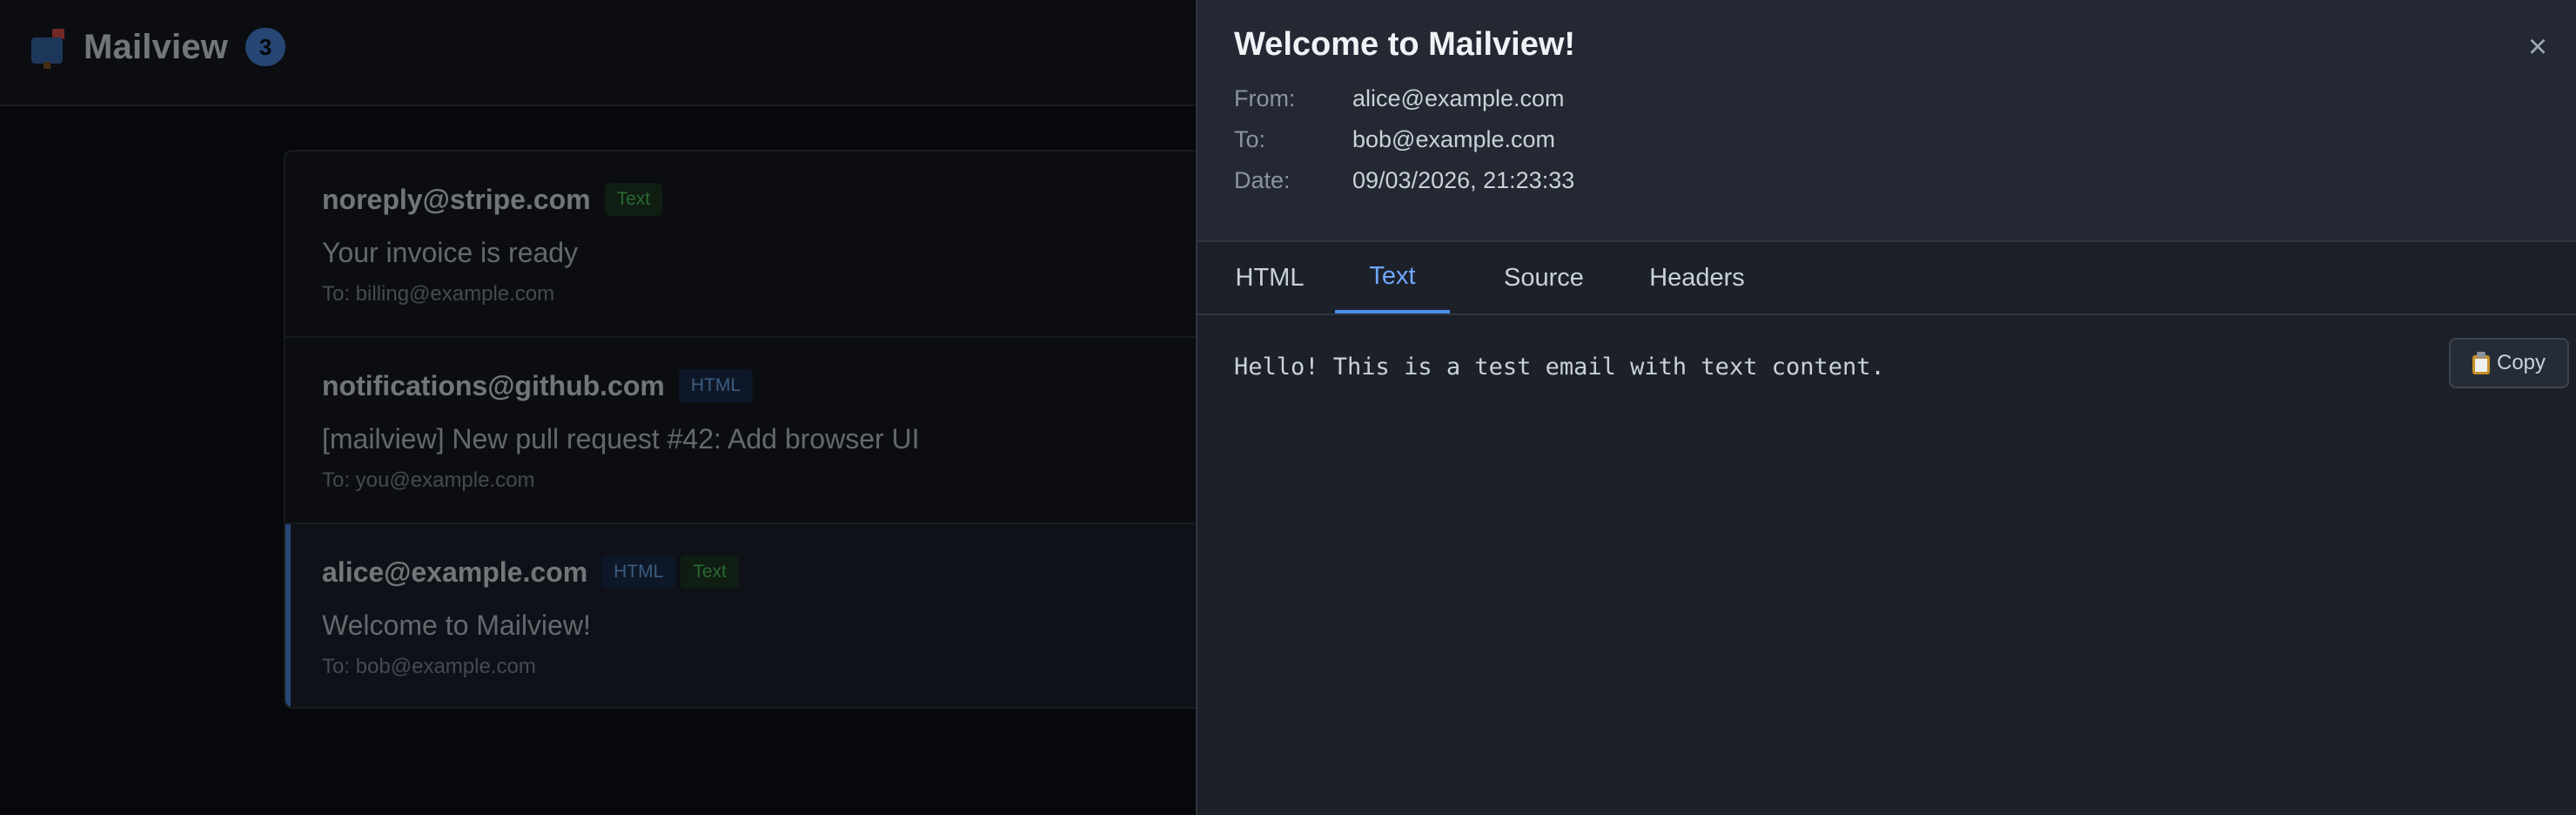  Describe the element at coordinates (1250, 139) in the screenshot. I see `meta-to-label: To:` at that location.